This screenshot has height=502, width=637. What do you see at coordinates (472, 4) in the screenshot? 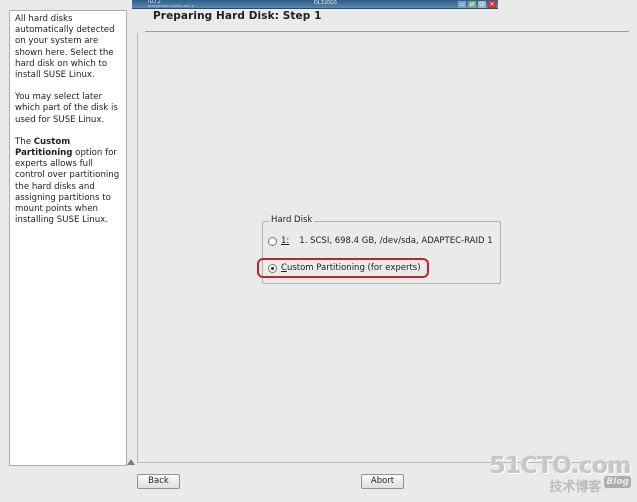
I see `network-icon: ⇄` at bounding box center [472, 4].